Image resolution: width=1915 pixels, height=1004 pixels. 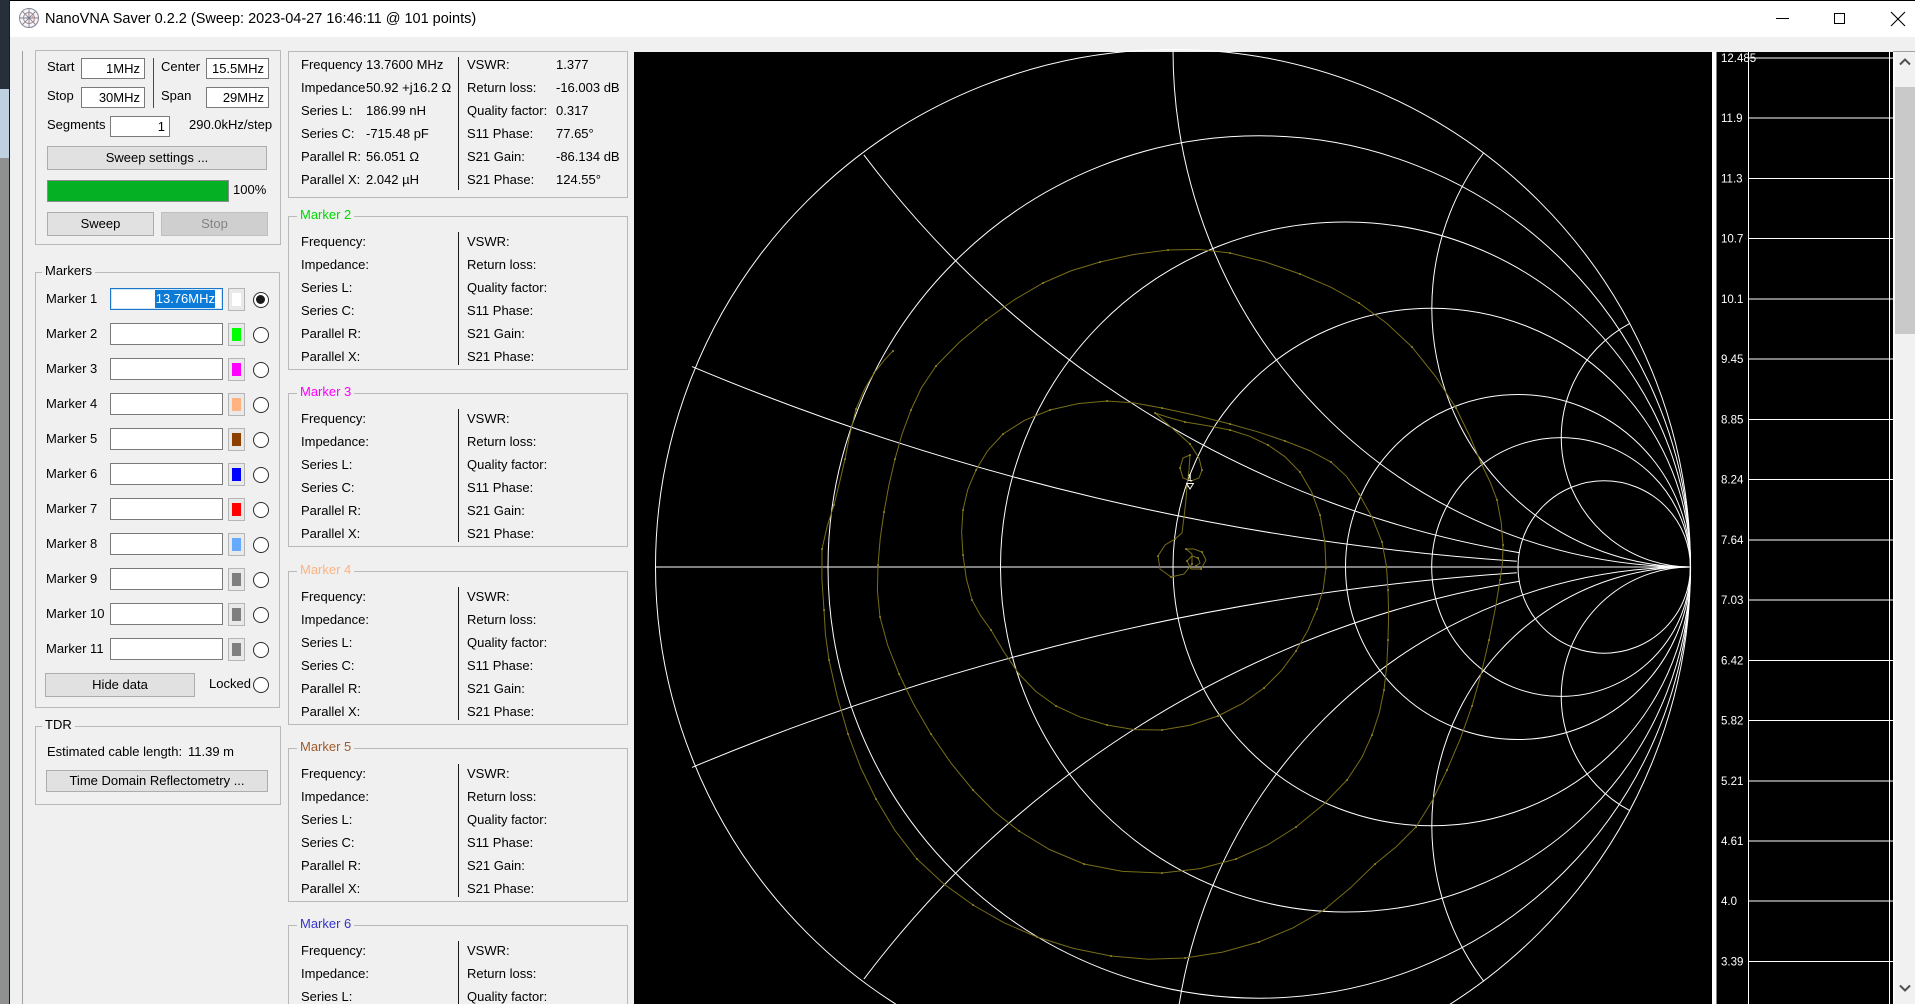 I want to click on svg-text: 10.1, so click(x=1732, y=300).